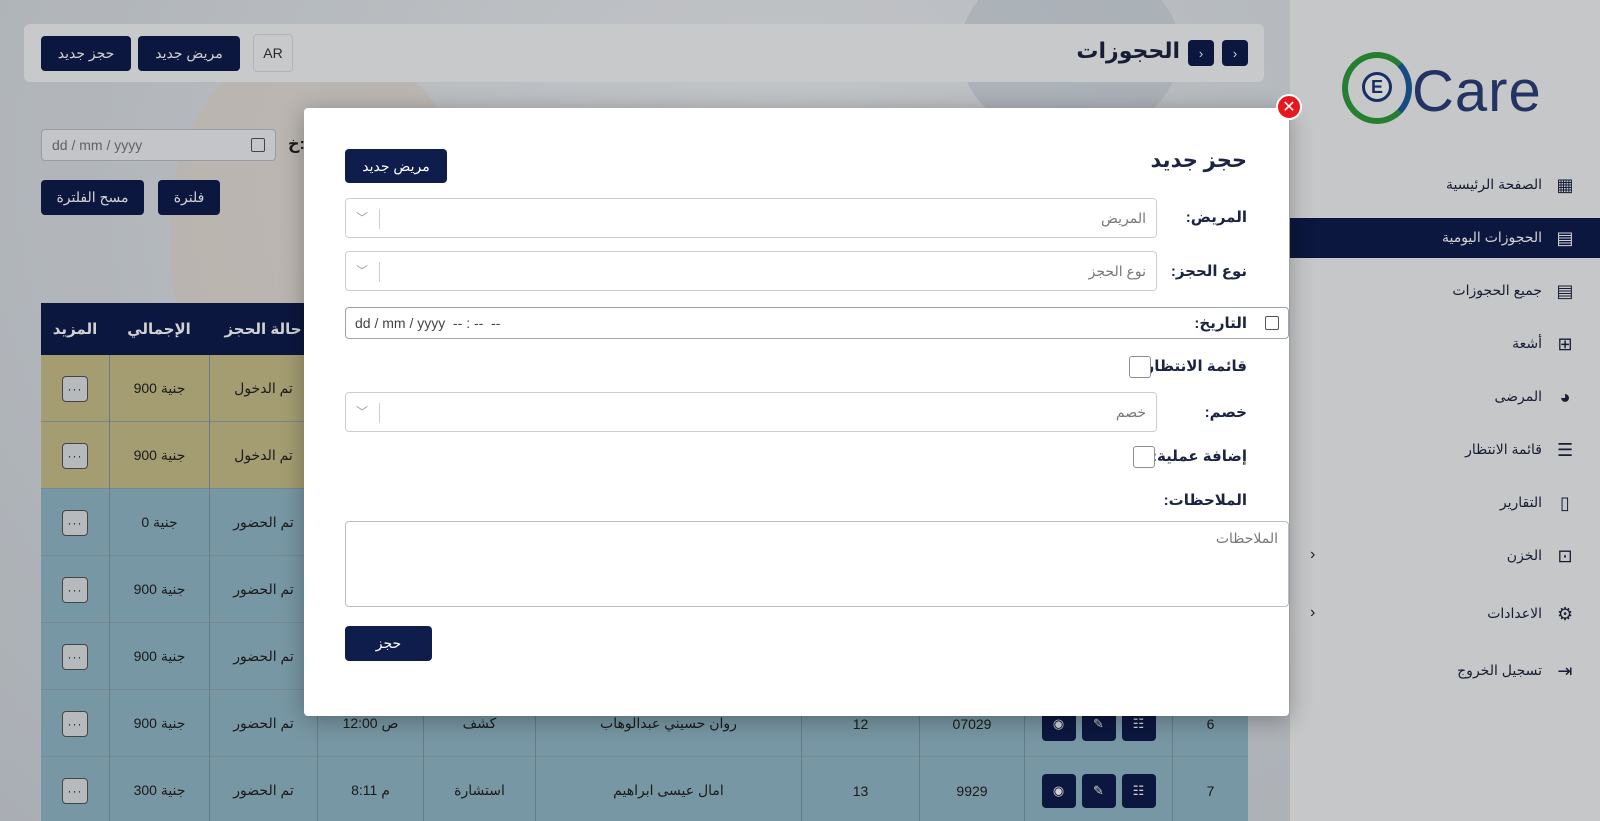 The image size is (1600, 821). What do you see at coordinates (751, 218) in the screenshot?
I see `patient-select: المريض ﹀` at bounding box center [751, 218].